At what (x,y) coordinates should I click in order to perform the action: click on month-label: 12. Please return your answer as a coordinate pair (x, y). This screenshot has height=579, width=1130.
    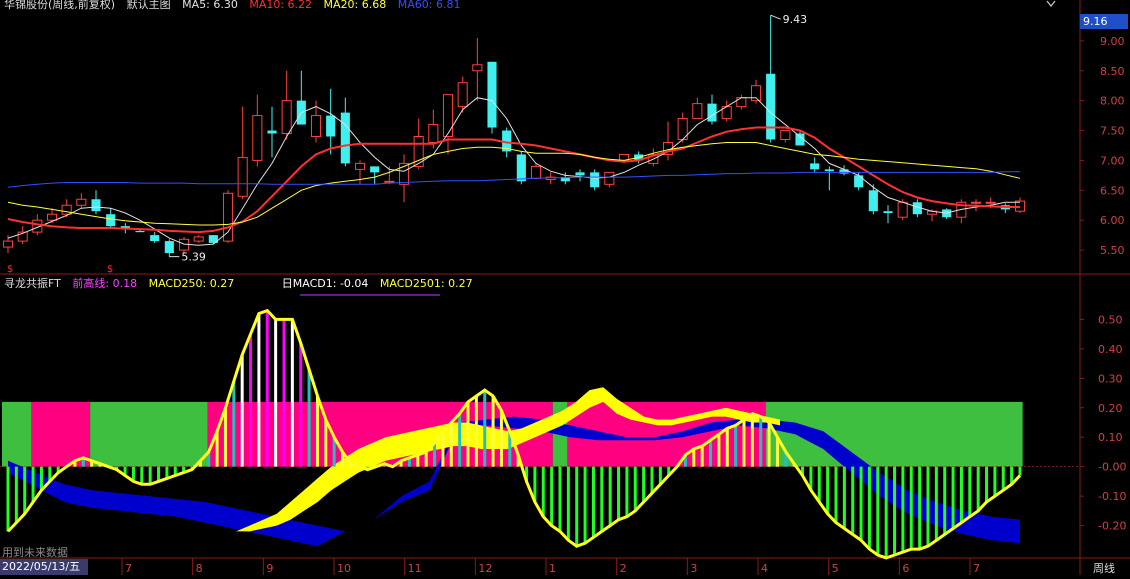
    Looking at the image, I should click on (485, 568).